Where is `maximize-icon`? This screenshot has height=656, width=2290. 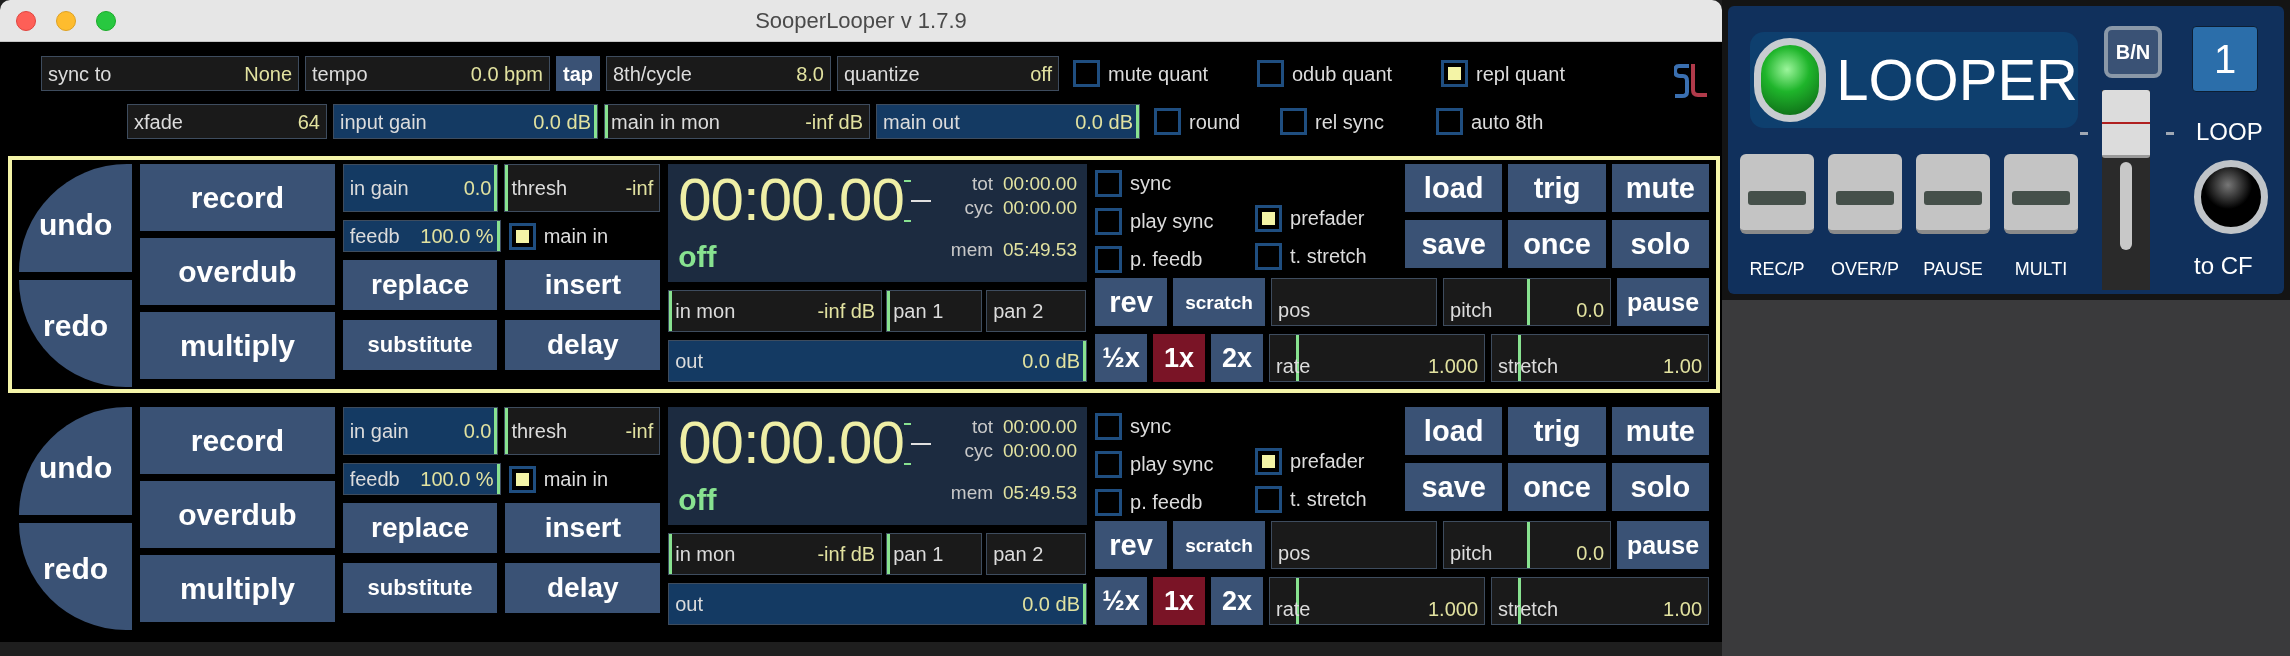 maximize-icon is located at coordinates (106, 21).